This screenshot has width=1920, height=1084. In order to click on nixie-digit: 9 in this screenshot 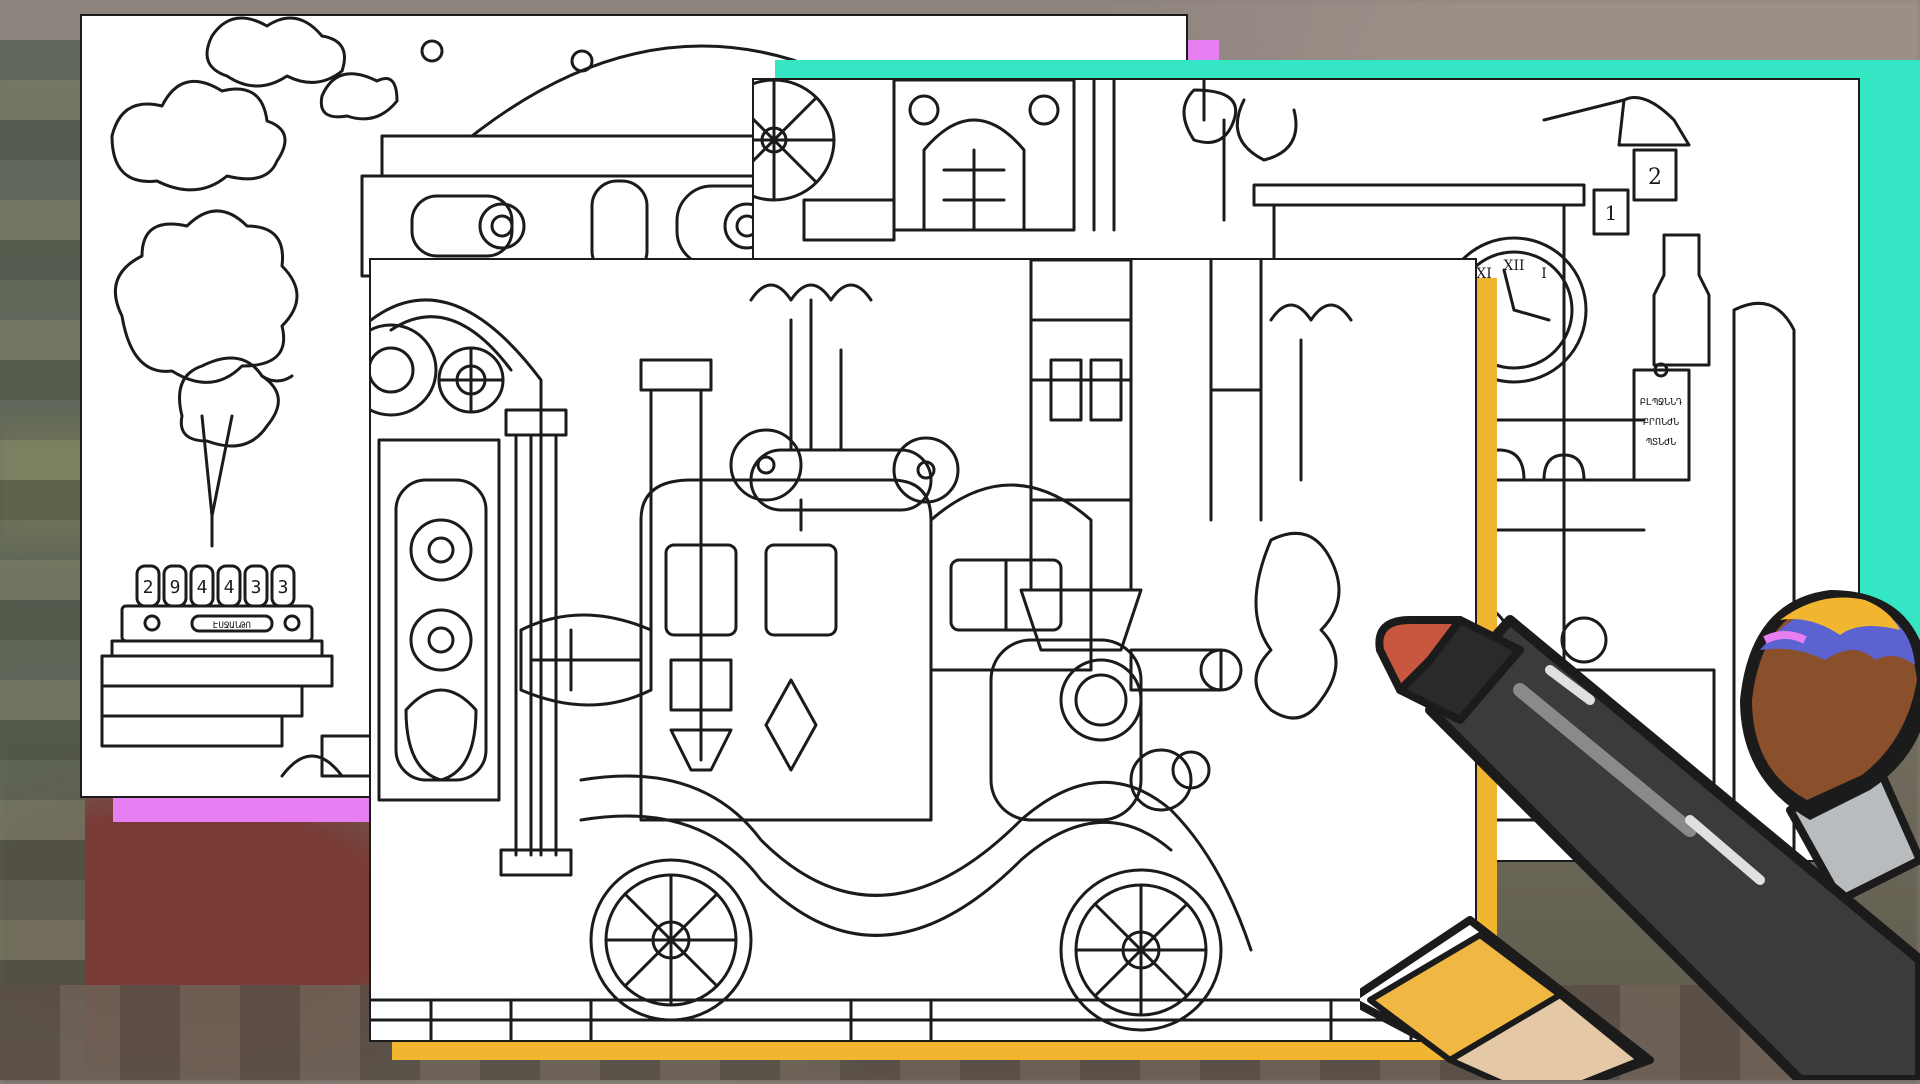, I will do `click(175, 587)`.